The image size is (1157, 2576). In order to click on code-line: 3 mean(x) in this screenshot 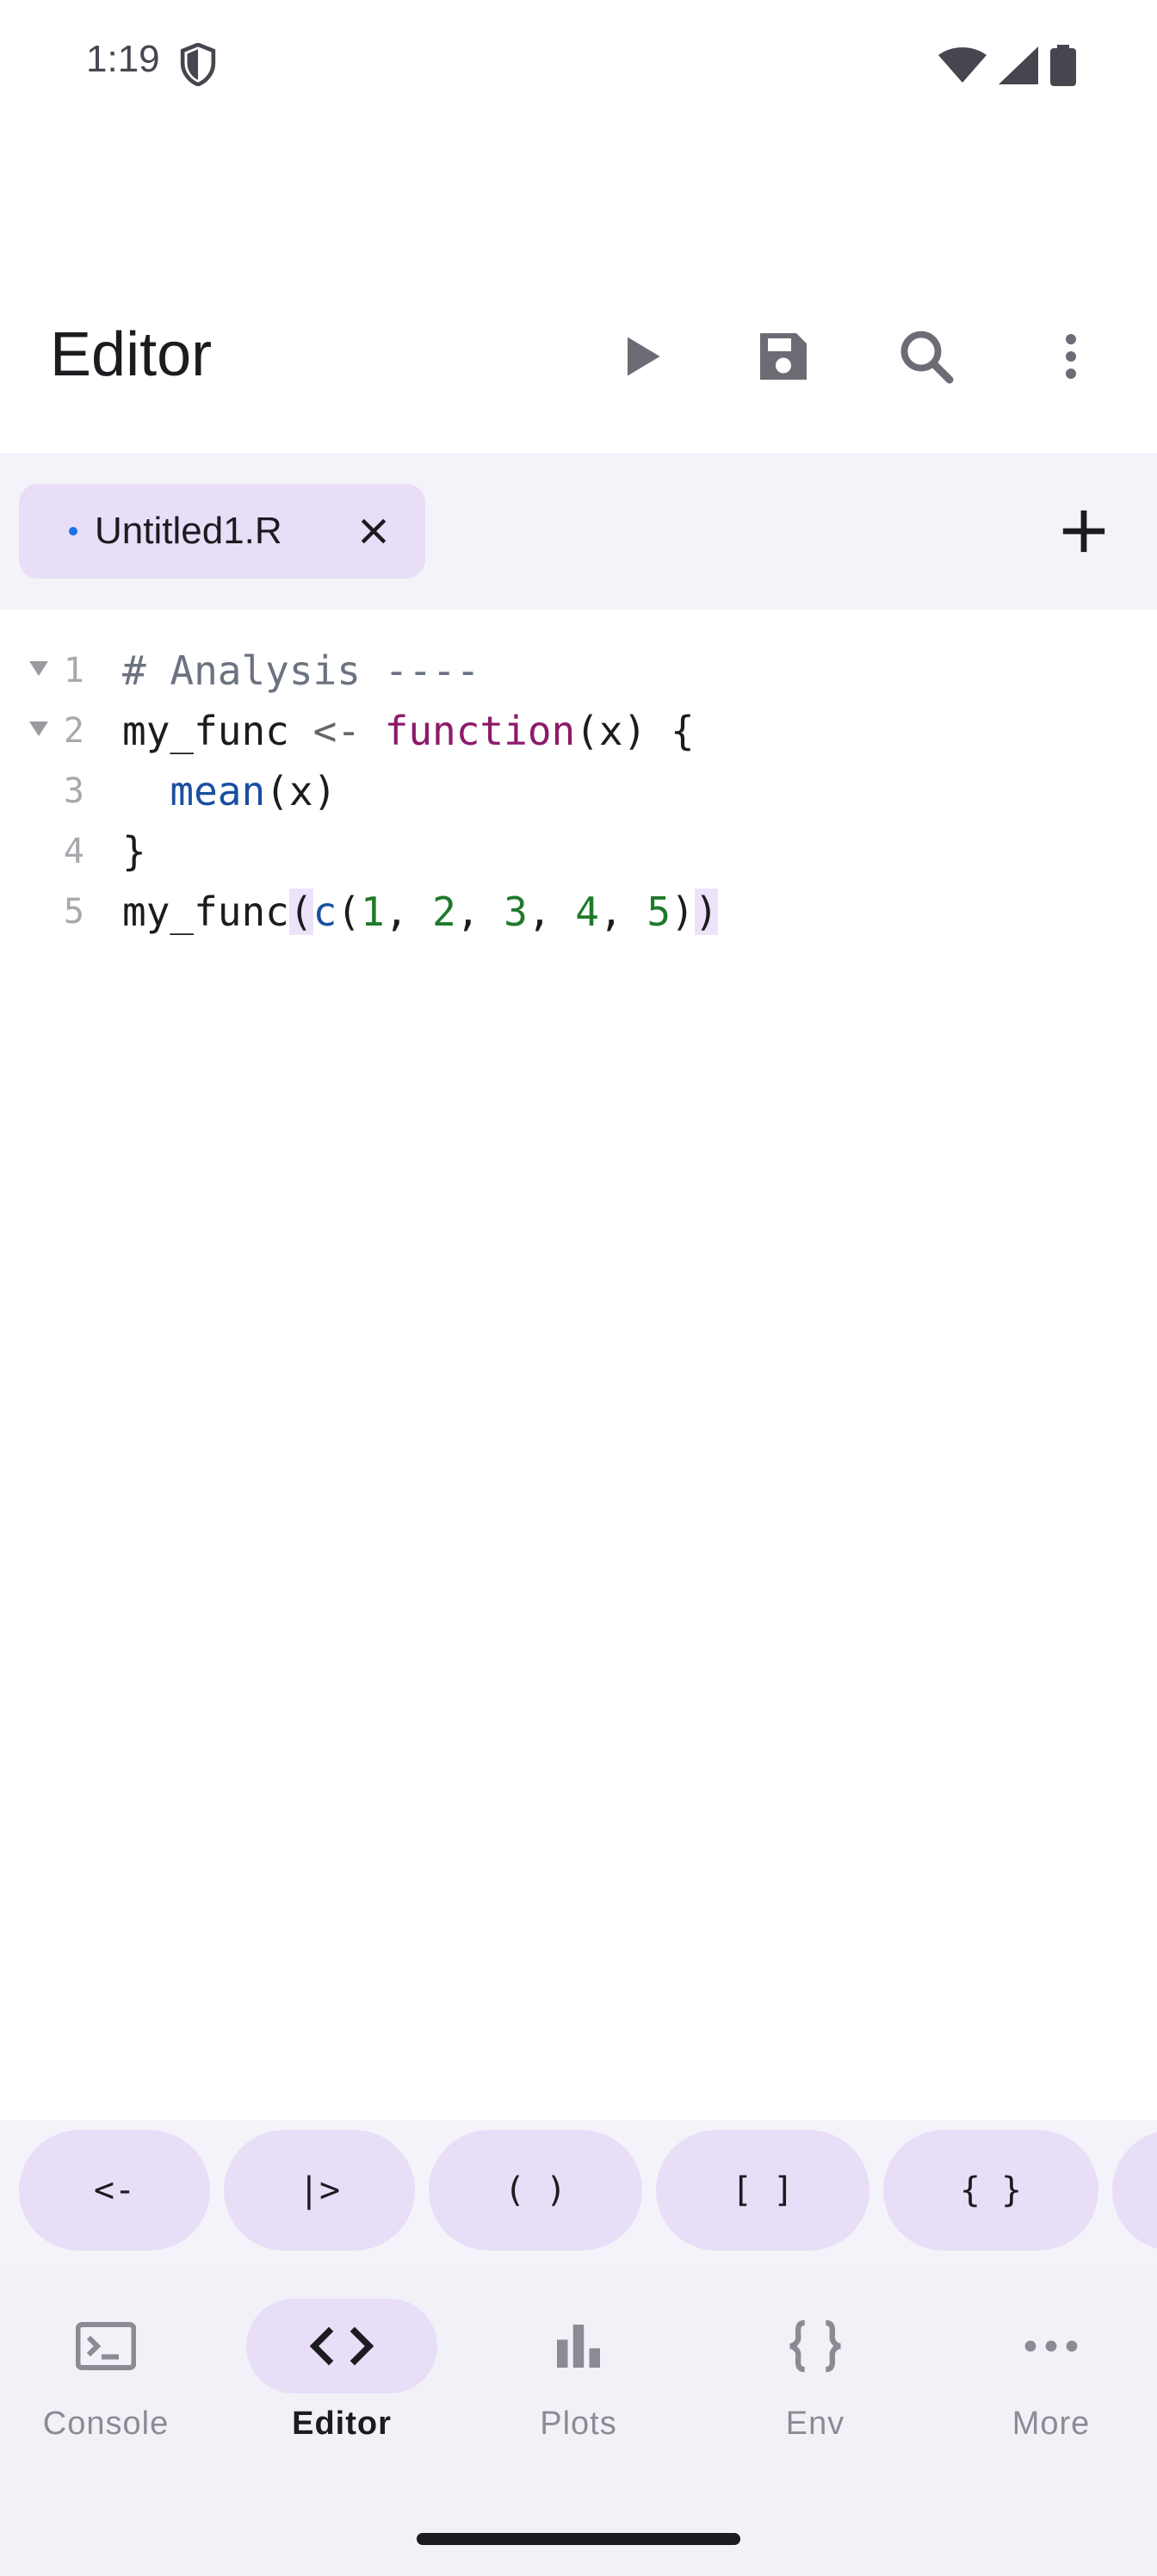, I will do `click(579, 791)`.